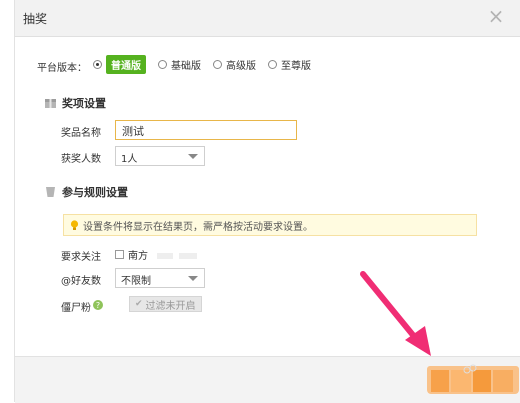  What do you see at coordinates (272, 64) in the screenshot?
I see `radio-premium-dot` at bounding box center [272, 64].